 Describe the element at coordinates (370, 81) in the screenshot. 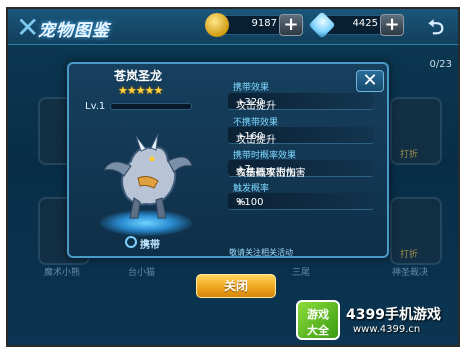

I see `popup-close-x-button: ✕` at that location.